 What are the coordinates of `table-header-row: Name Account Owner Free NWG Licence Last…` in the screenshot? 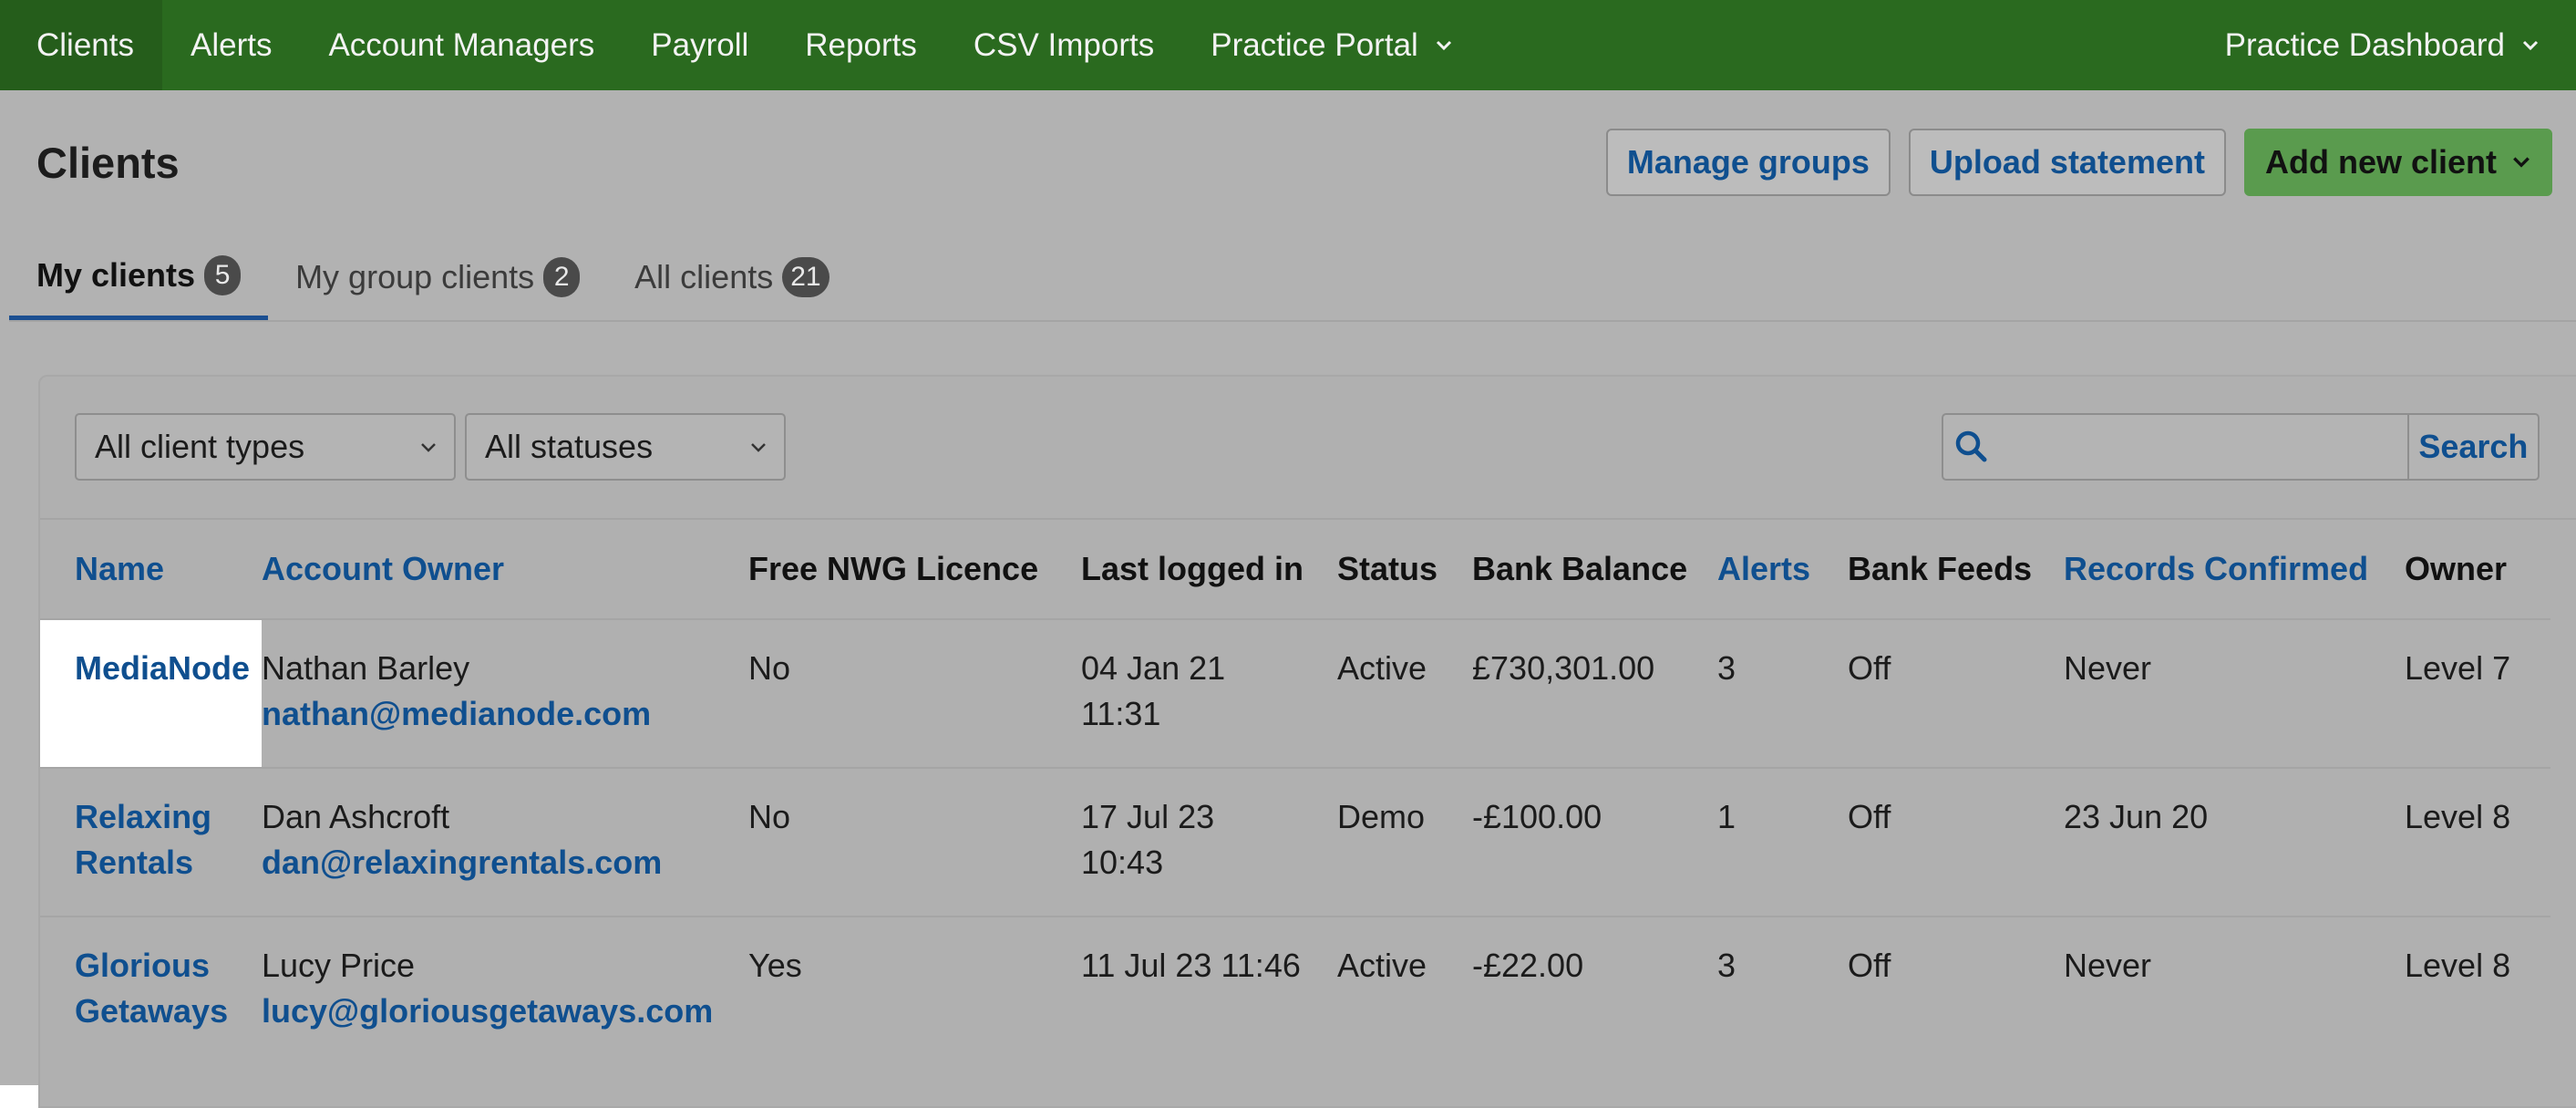 It's located at (1295, 570).